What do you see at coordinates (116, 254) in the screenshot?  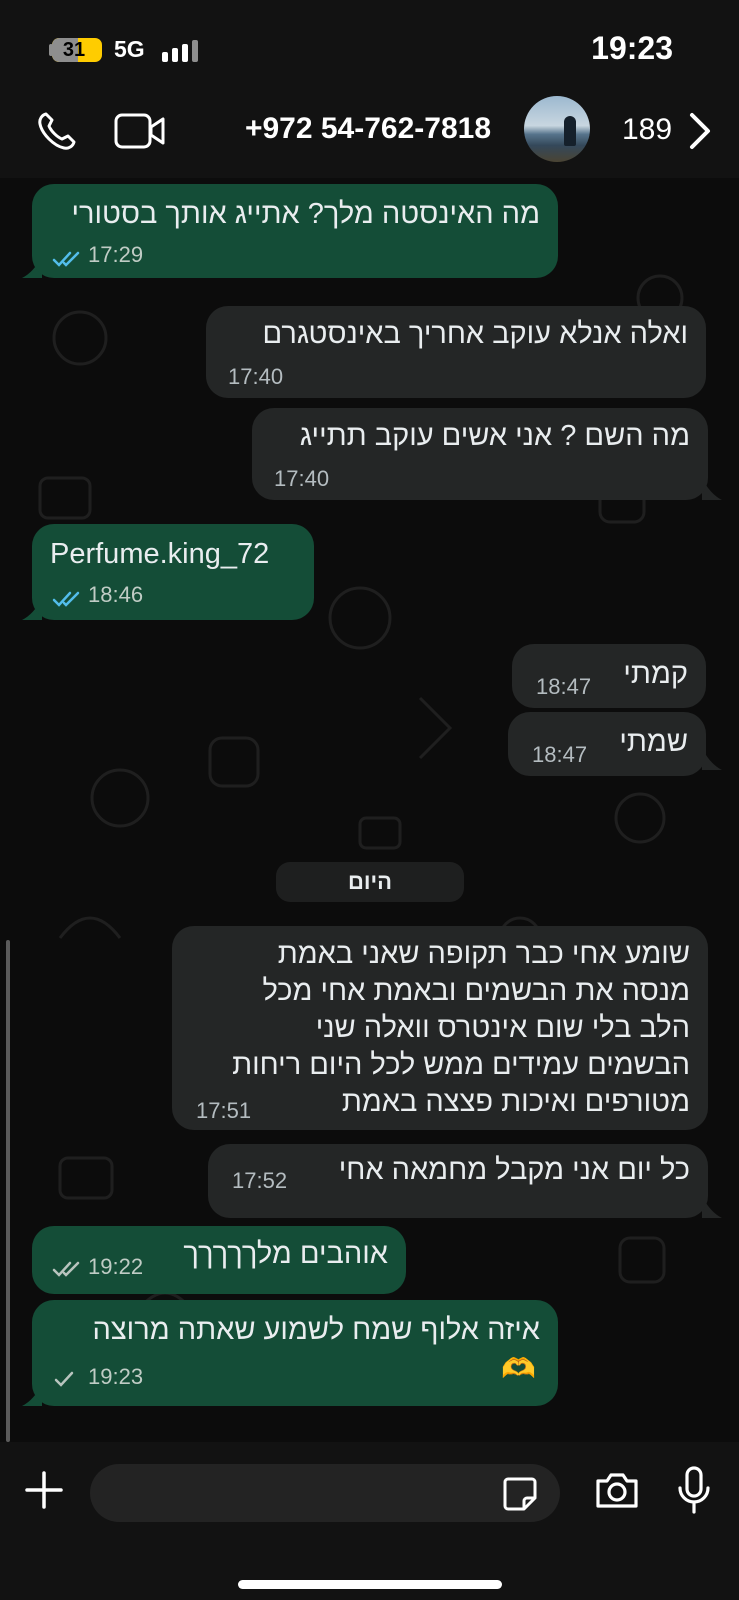 I see `message-time: 17:29` at bounding box center [116, 254].